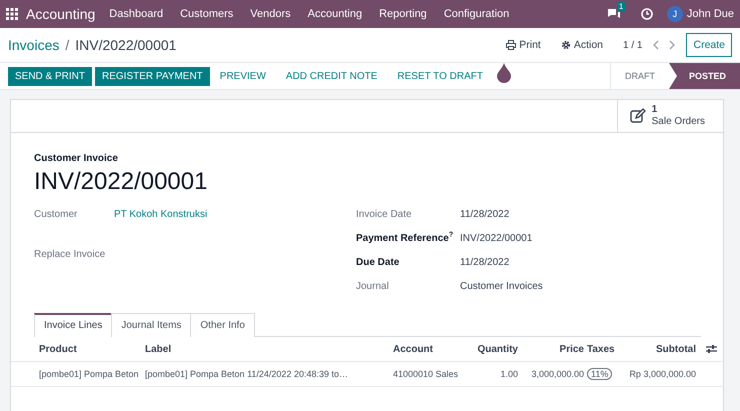  I want to click on tab: Invoice Lines, so click(73, 325).